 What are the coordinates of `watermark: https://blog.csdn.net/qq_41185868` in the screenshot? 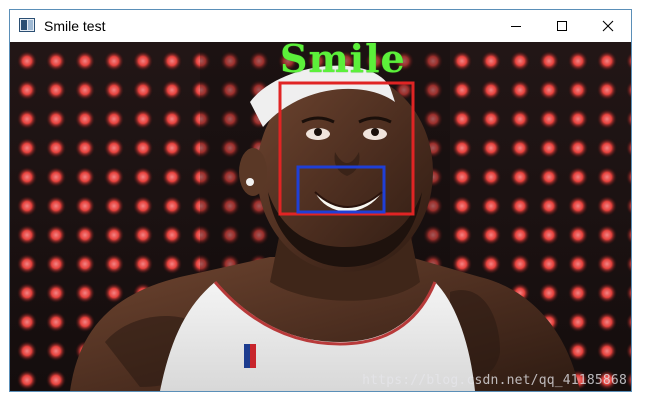 It's located at (494, 380).